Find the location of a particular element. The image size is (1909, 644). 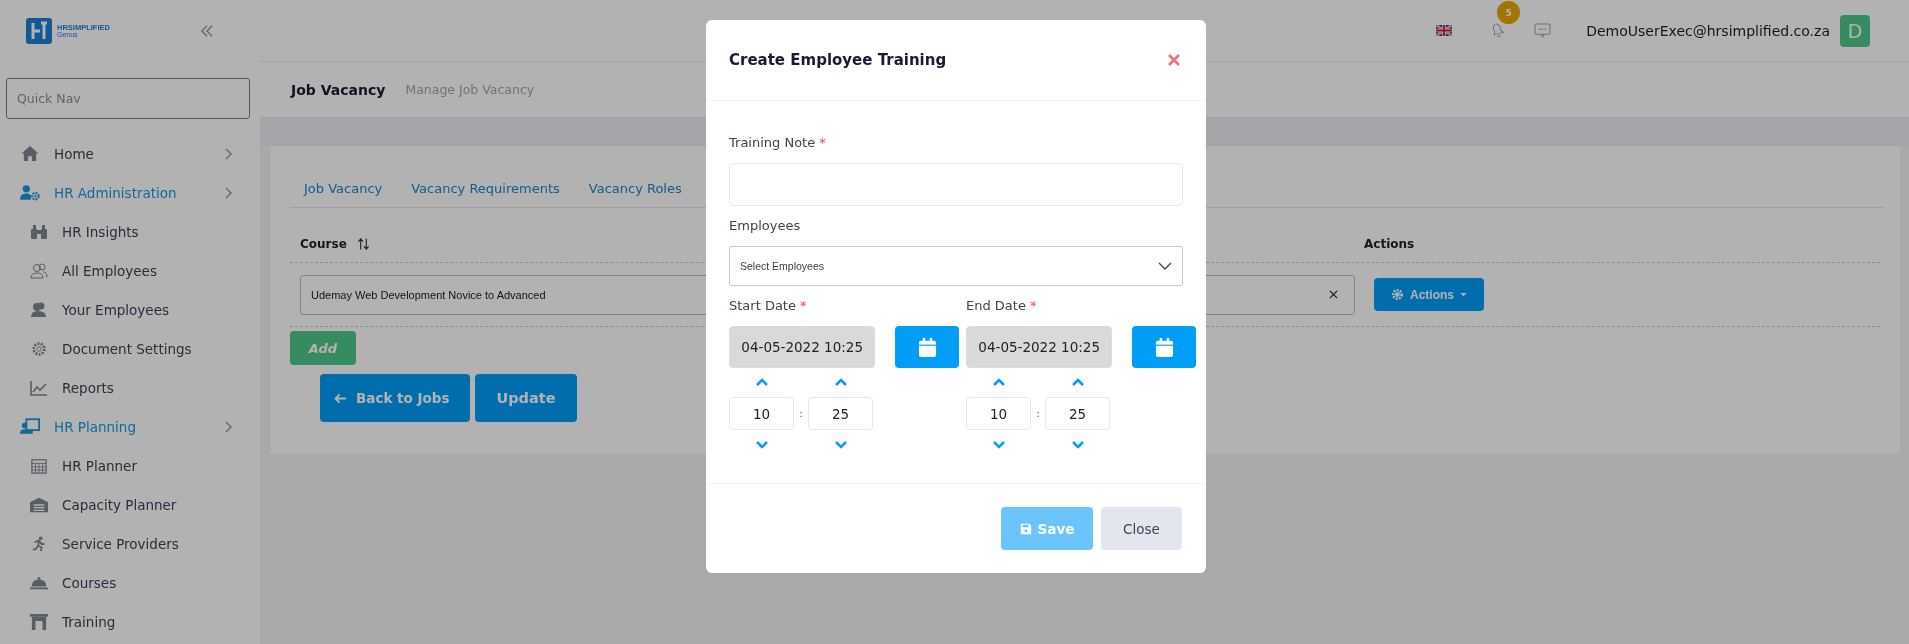

modal-title: Create Employee Training is located at coordinates (838, 60).